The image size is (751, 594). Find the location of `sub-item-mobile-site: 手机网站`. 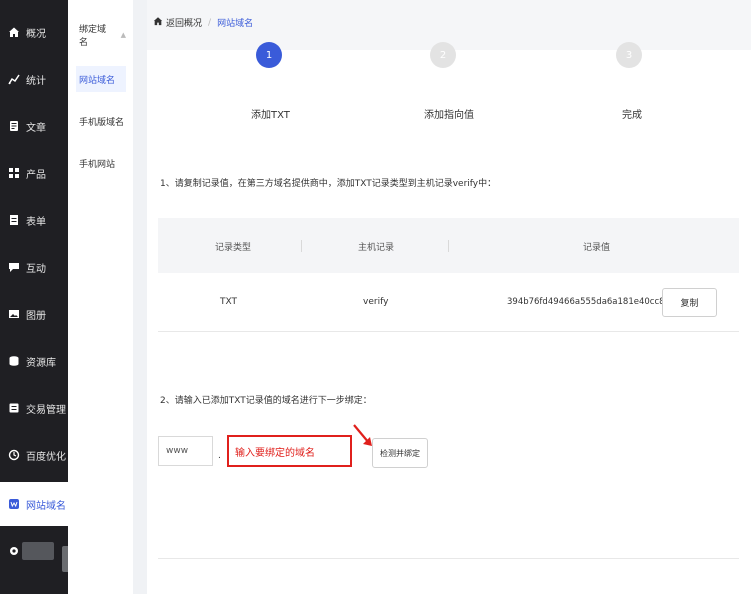

sub-item-mobile-site: 手机网站 is located at coordinates (101, 163).